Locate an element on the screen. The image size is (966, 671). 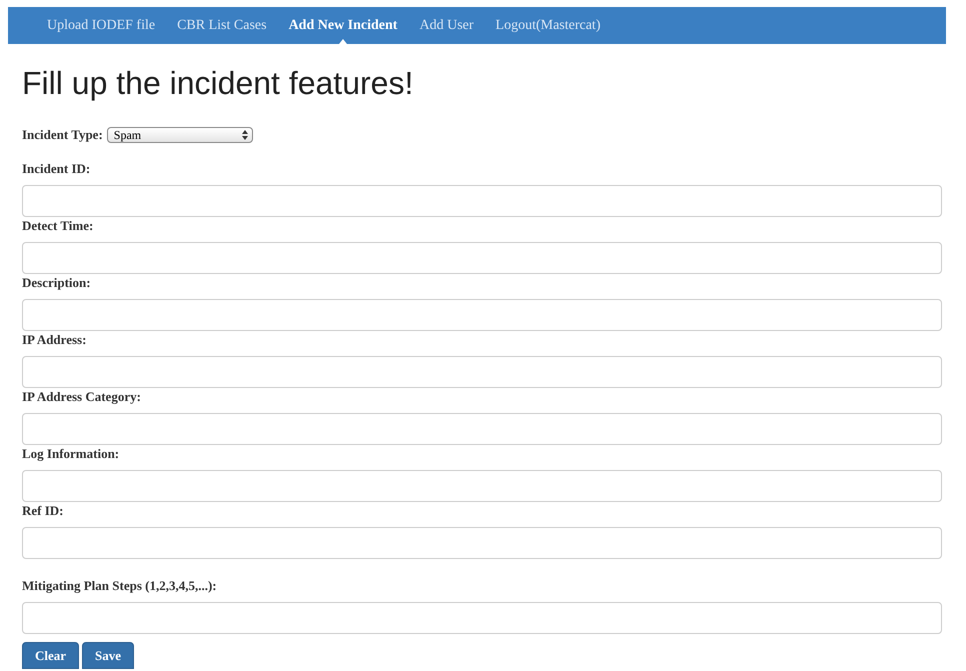
field-label: Detect Time: is located at coordinates (58, 226).